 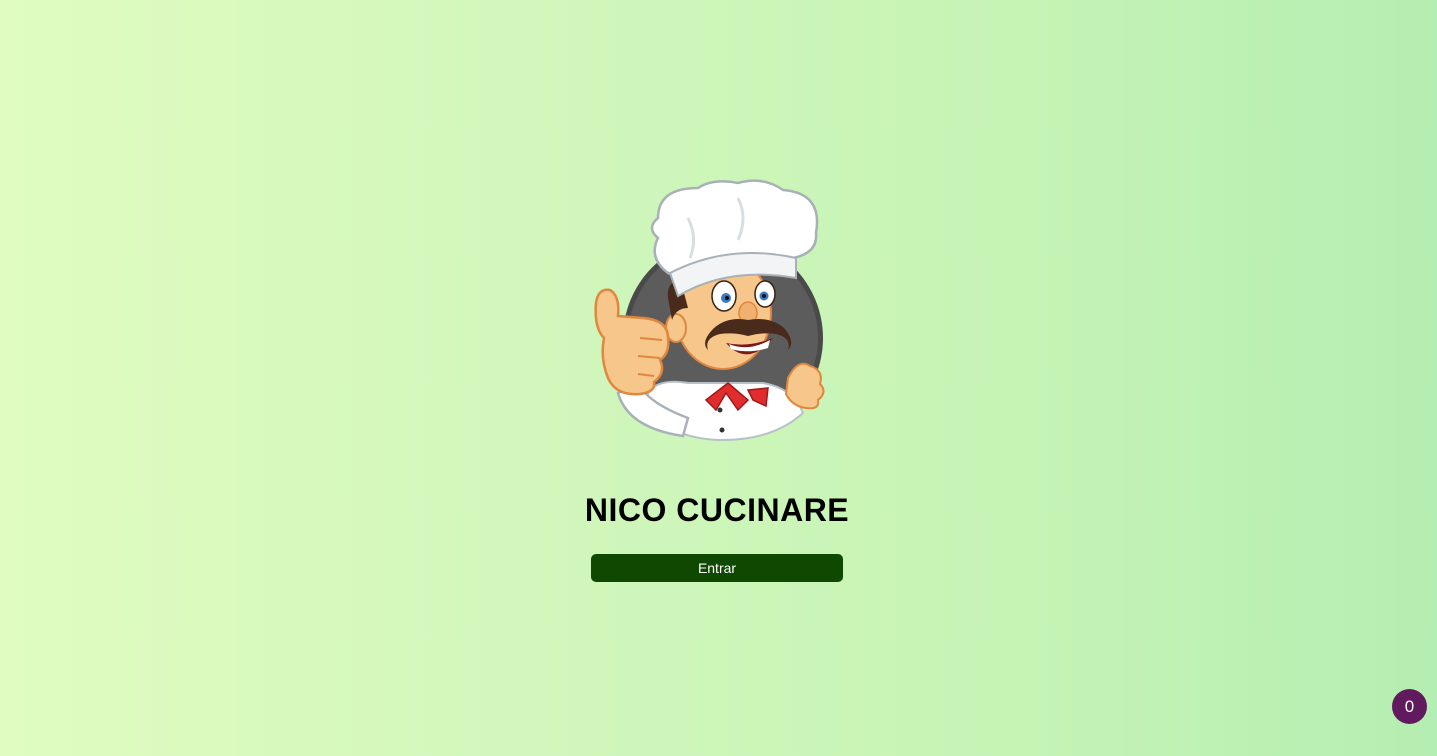 I want to click on chef-mascot-icon, so click(x=709, y=310).